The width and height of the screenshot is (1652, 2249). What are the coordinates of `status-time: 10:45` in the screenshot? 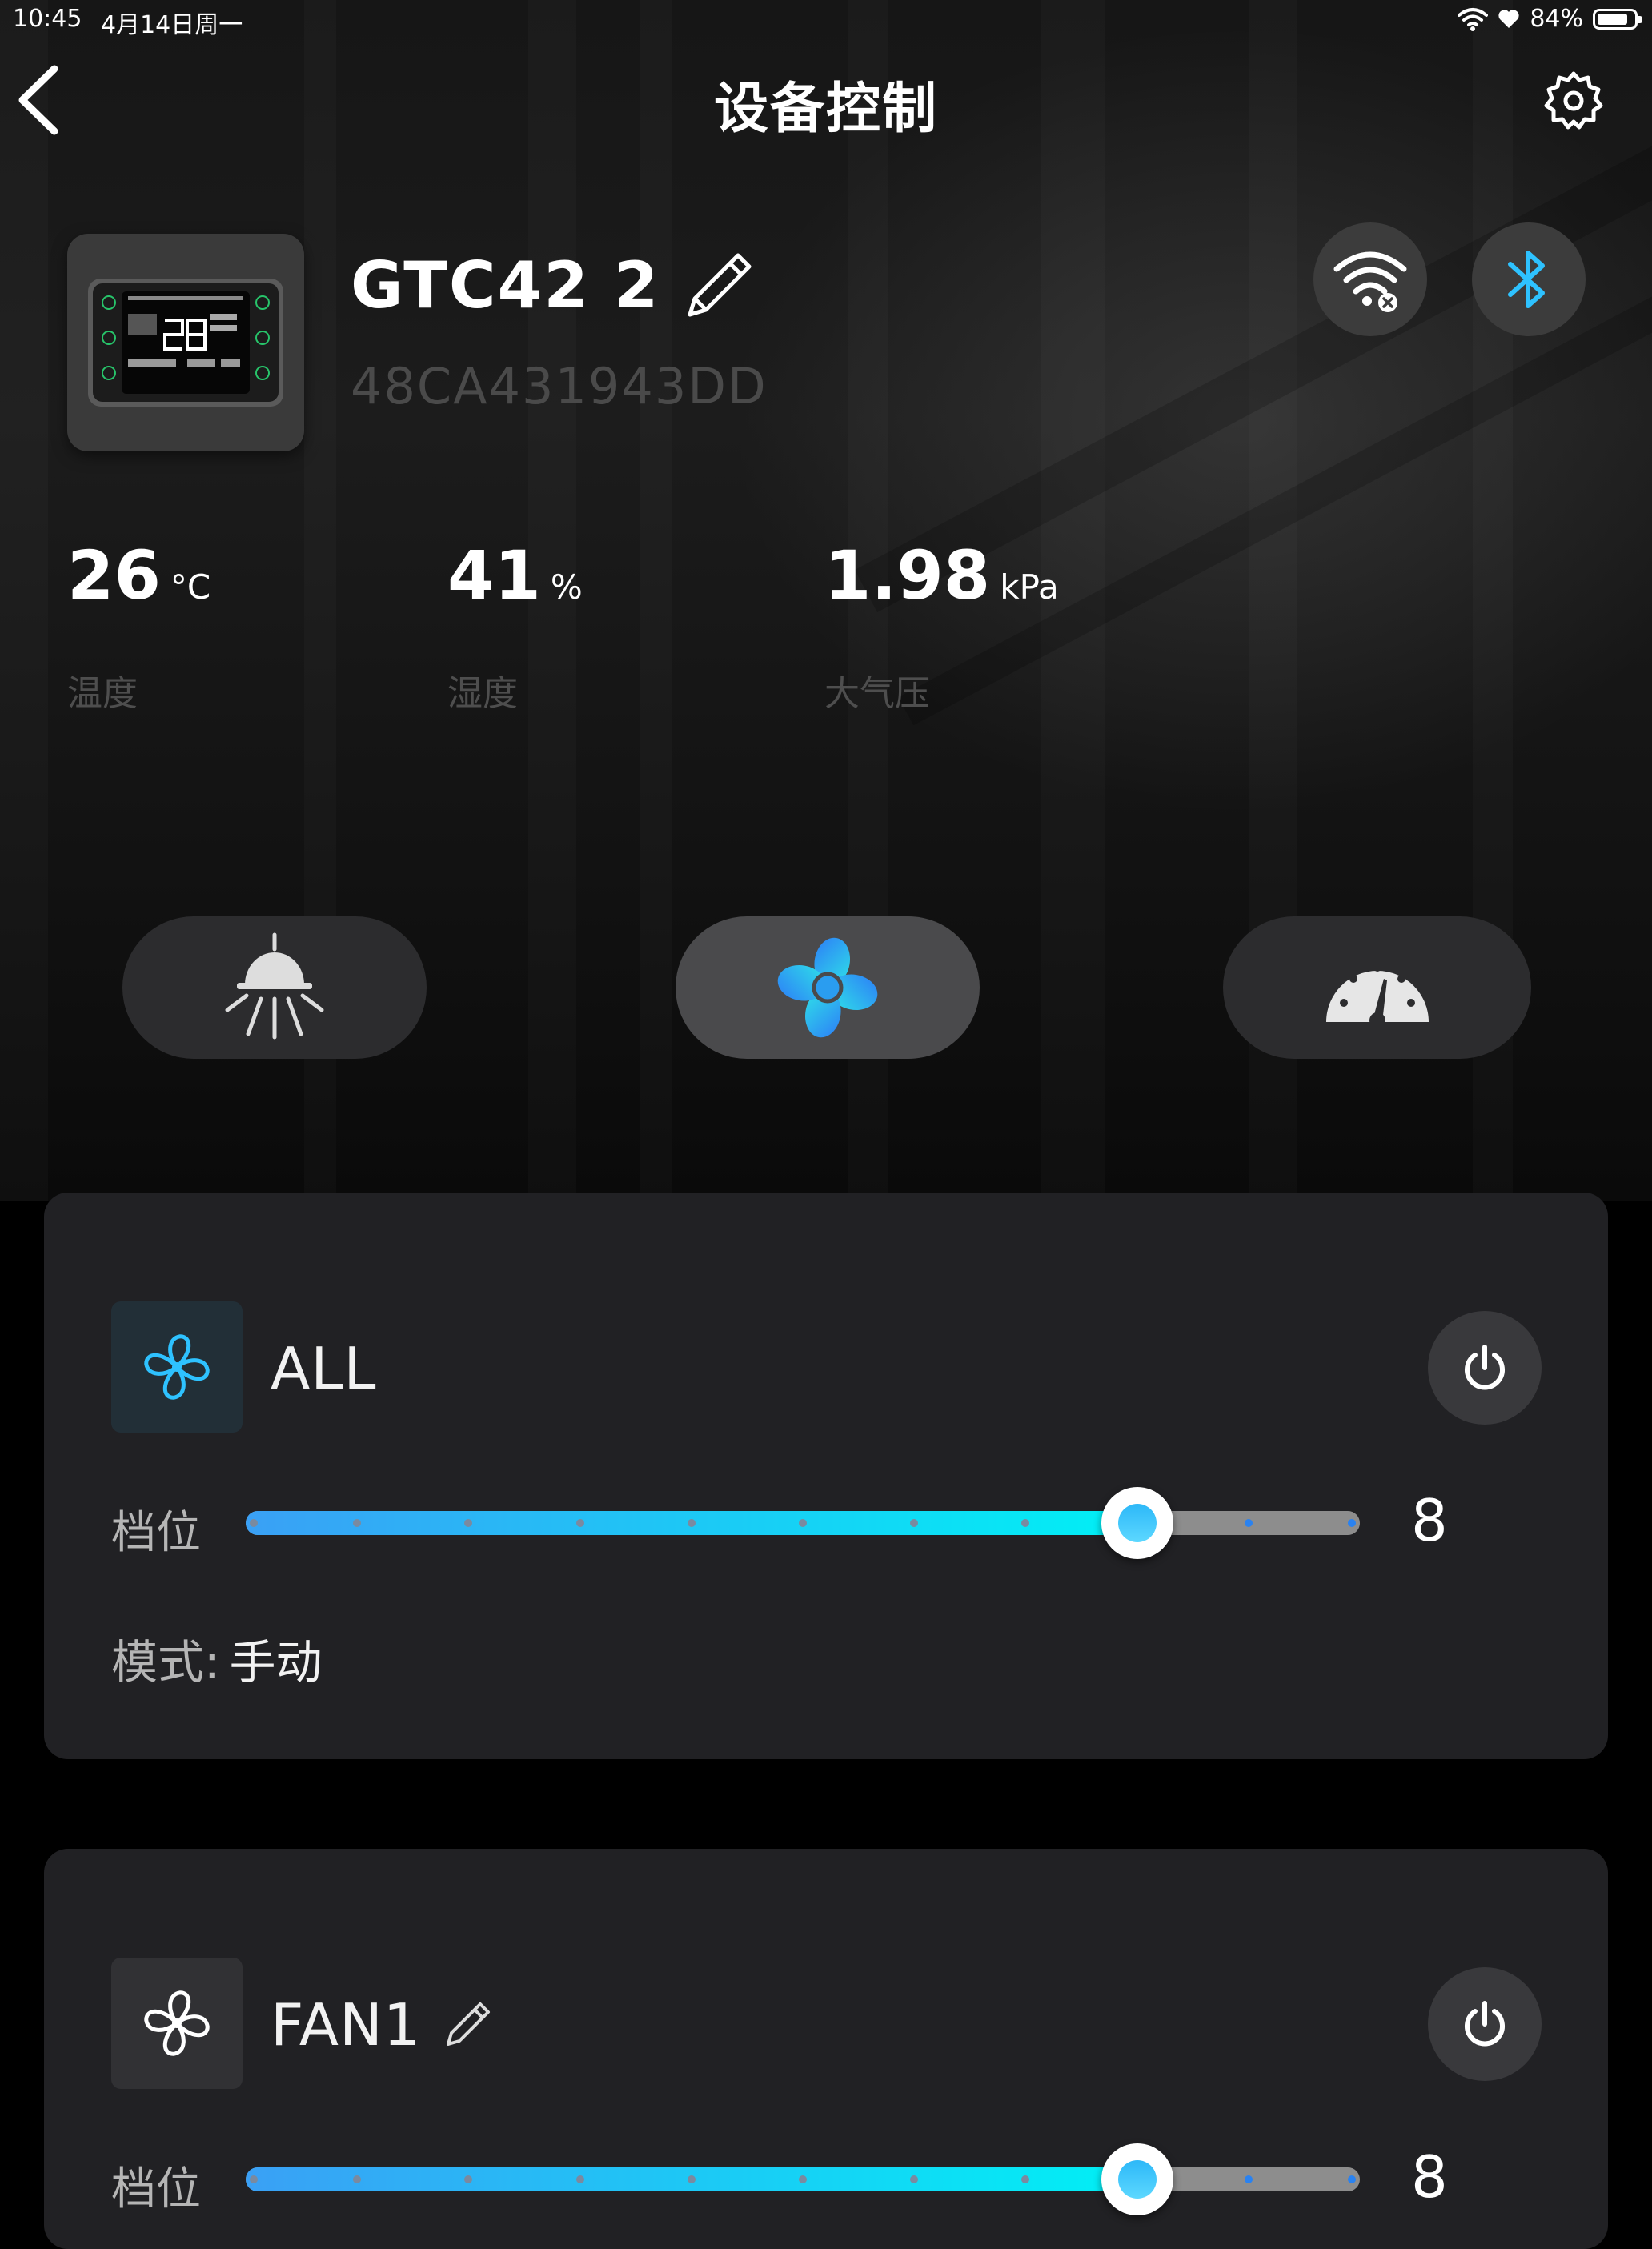 It's located at (47, 19).